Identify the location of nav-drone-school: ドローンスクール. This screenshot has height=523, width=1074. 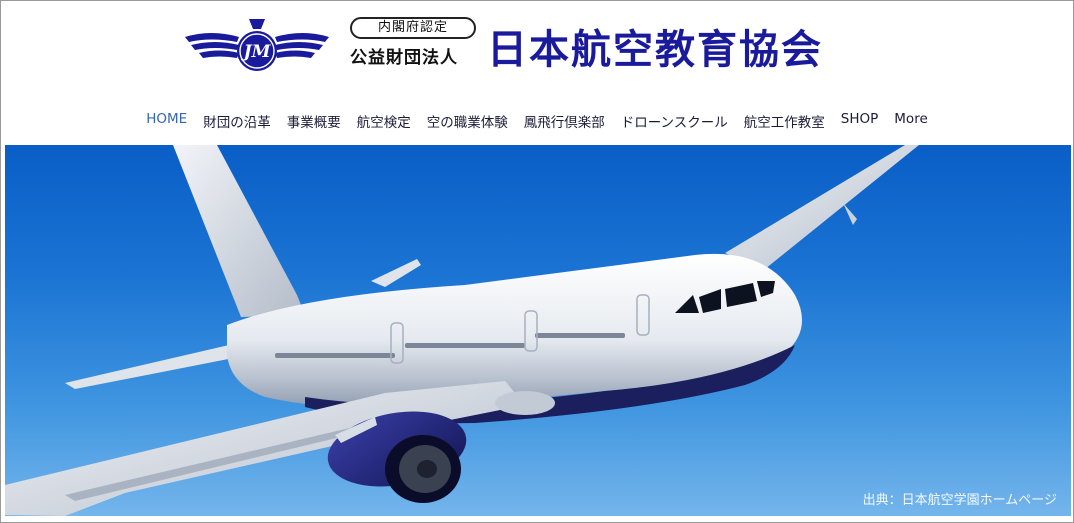
(674, 121).